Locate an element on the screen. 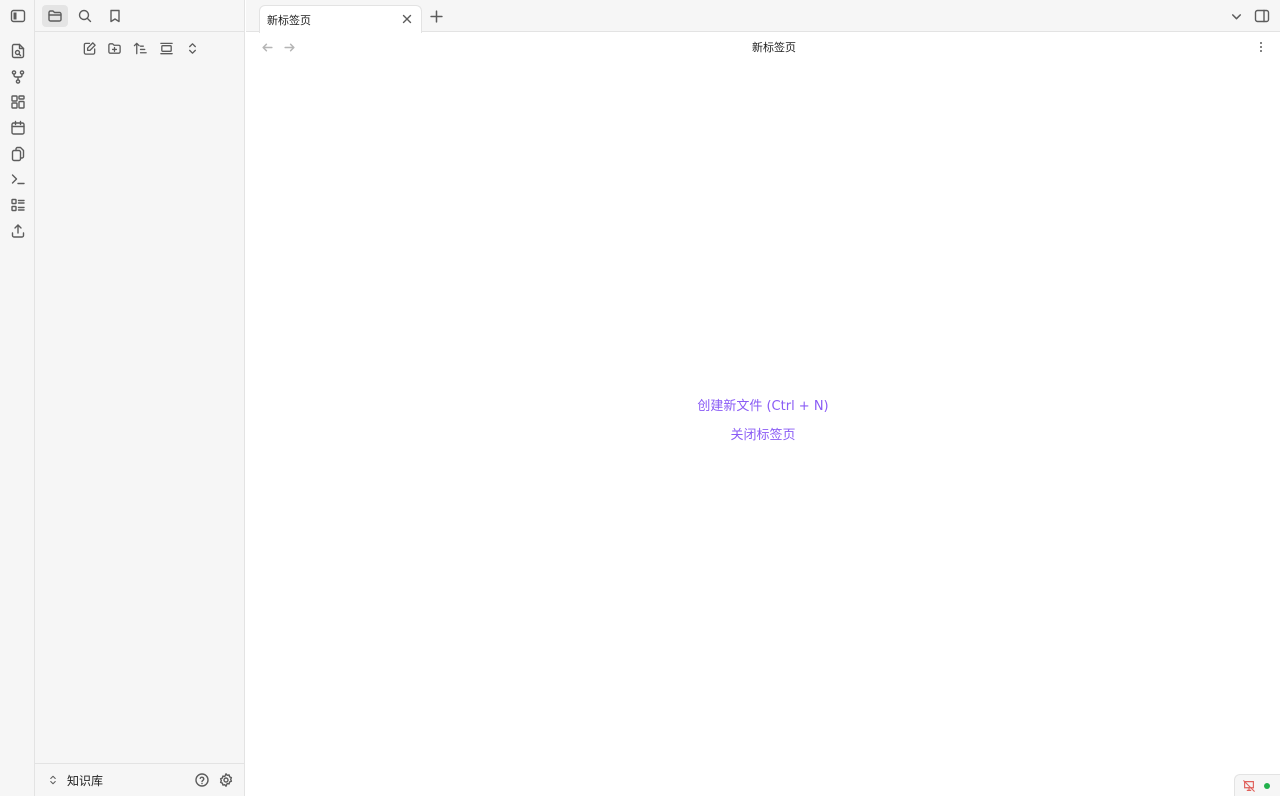 The height and width of the screenshot is (796, 1280). help-circle-icon is located at coordinates (202, 780).